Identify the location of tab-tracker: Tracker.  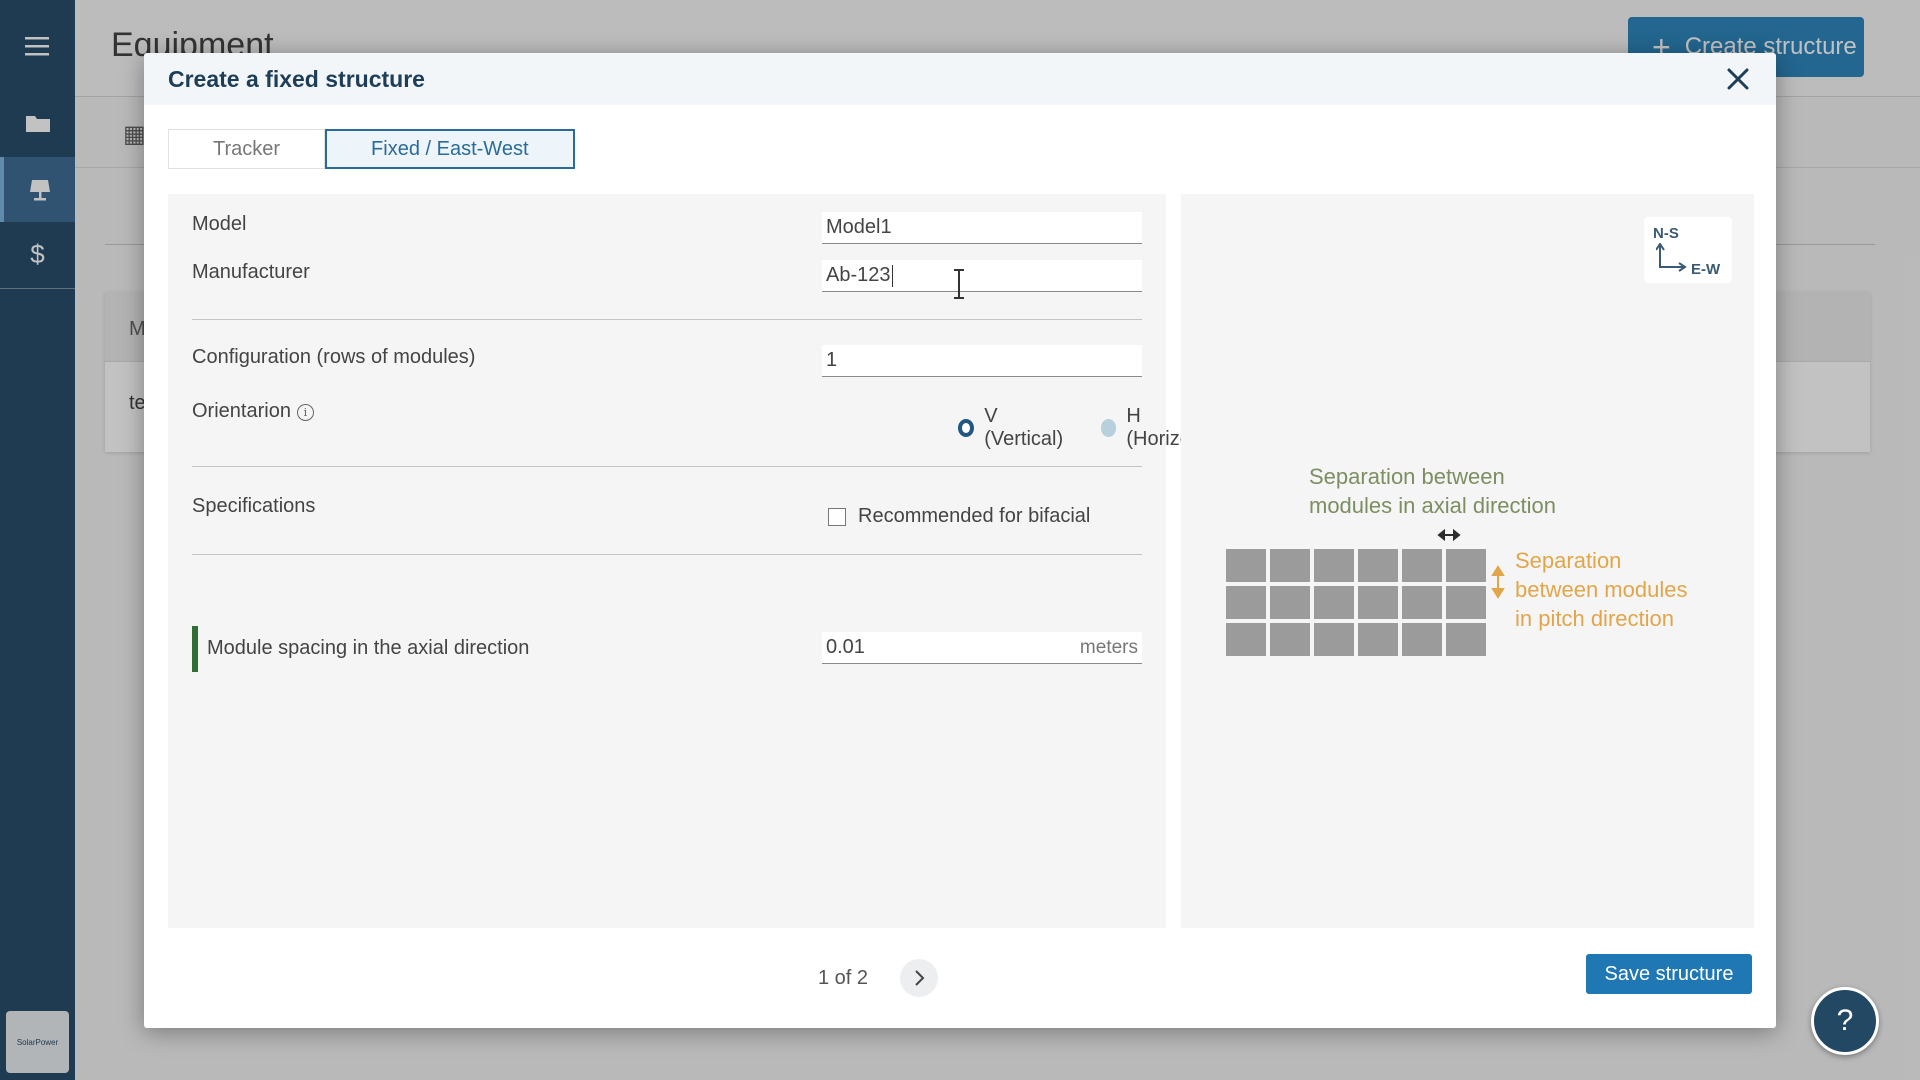
(247, 149).